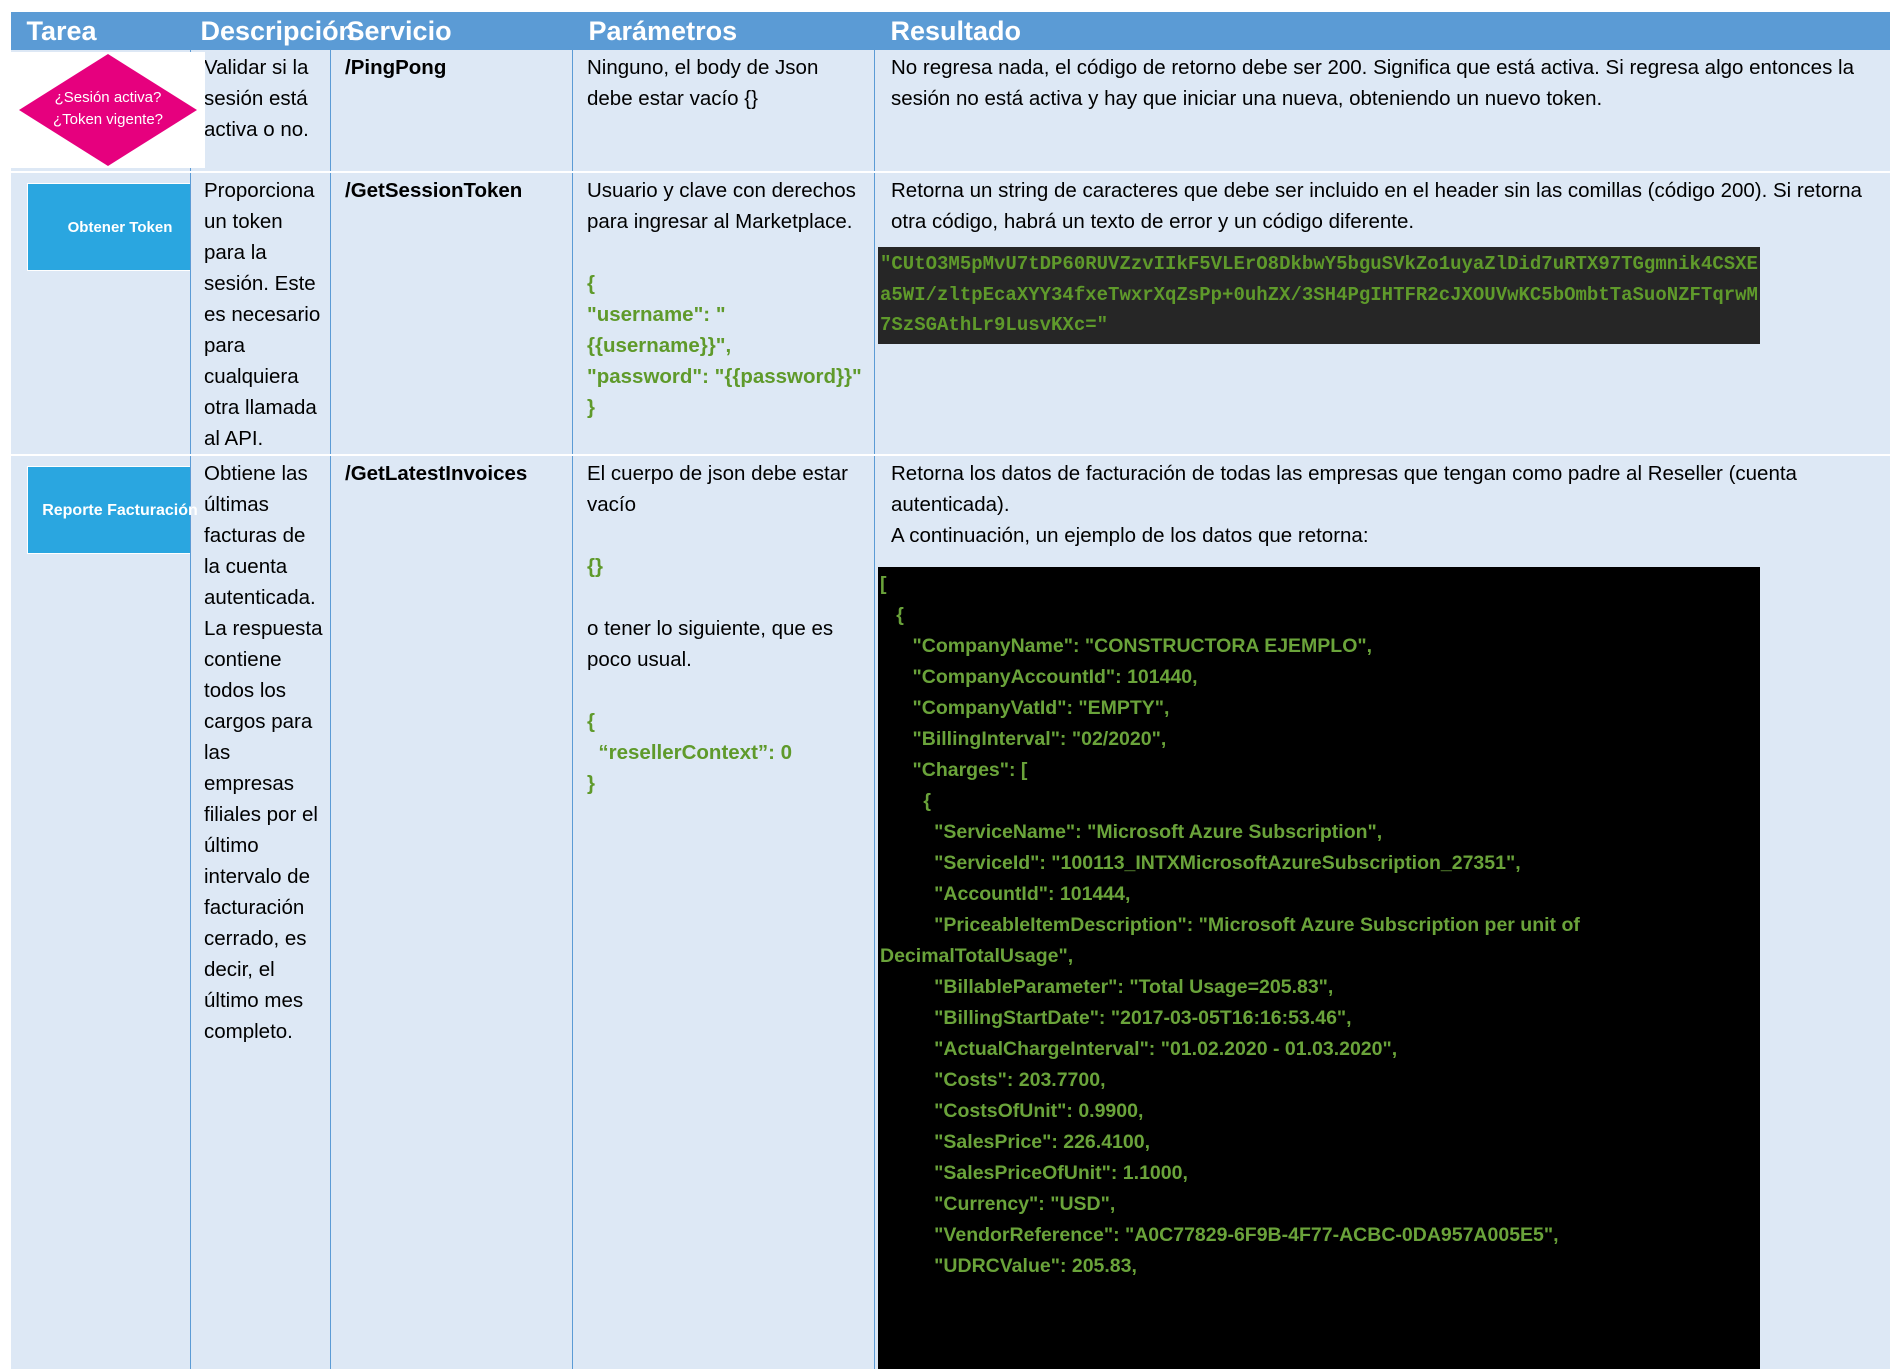  What do you see at coordinates (1320, 1142) in the screenshot?
I see `json-line: "SalesPrice": 226.4100,` at bounding box center [1320, 1142].